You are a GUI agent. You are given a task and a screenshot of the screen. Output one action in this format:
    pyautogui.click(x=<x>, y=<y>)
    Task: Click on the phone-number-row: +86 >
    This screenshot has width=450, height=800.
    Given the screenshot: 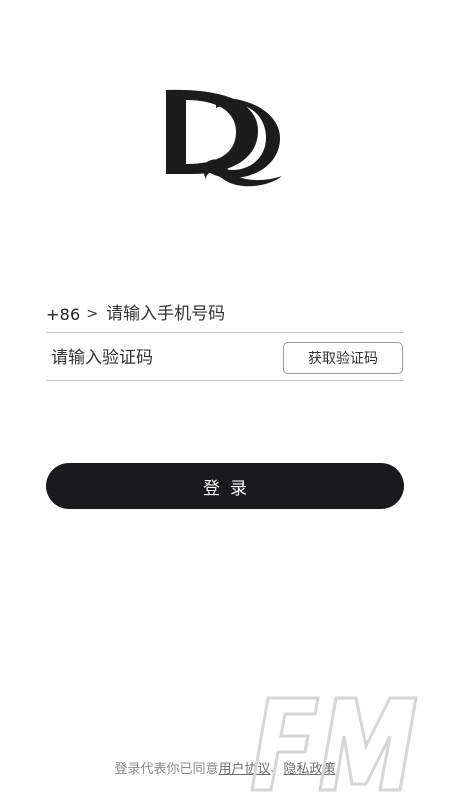 What is the action you would take?
    pyautogui.click(x=225, y=314)
    